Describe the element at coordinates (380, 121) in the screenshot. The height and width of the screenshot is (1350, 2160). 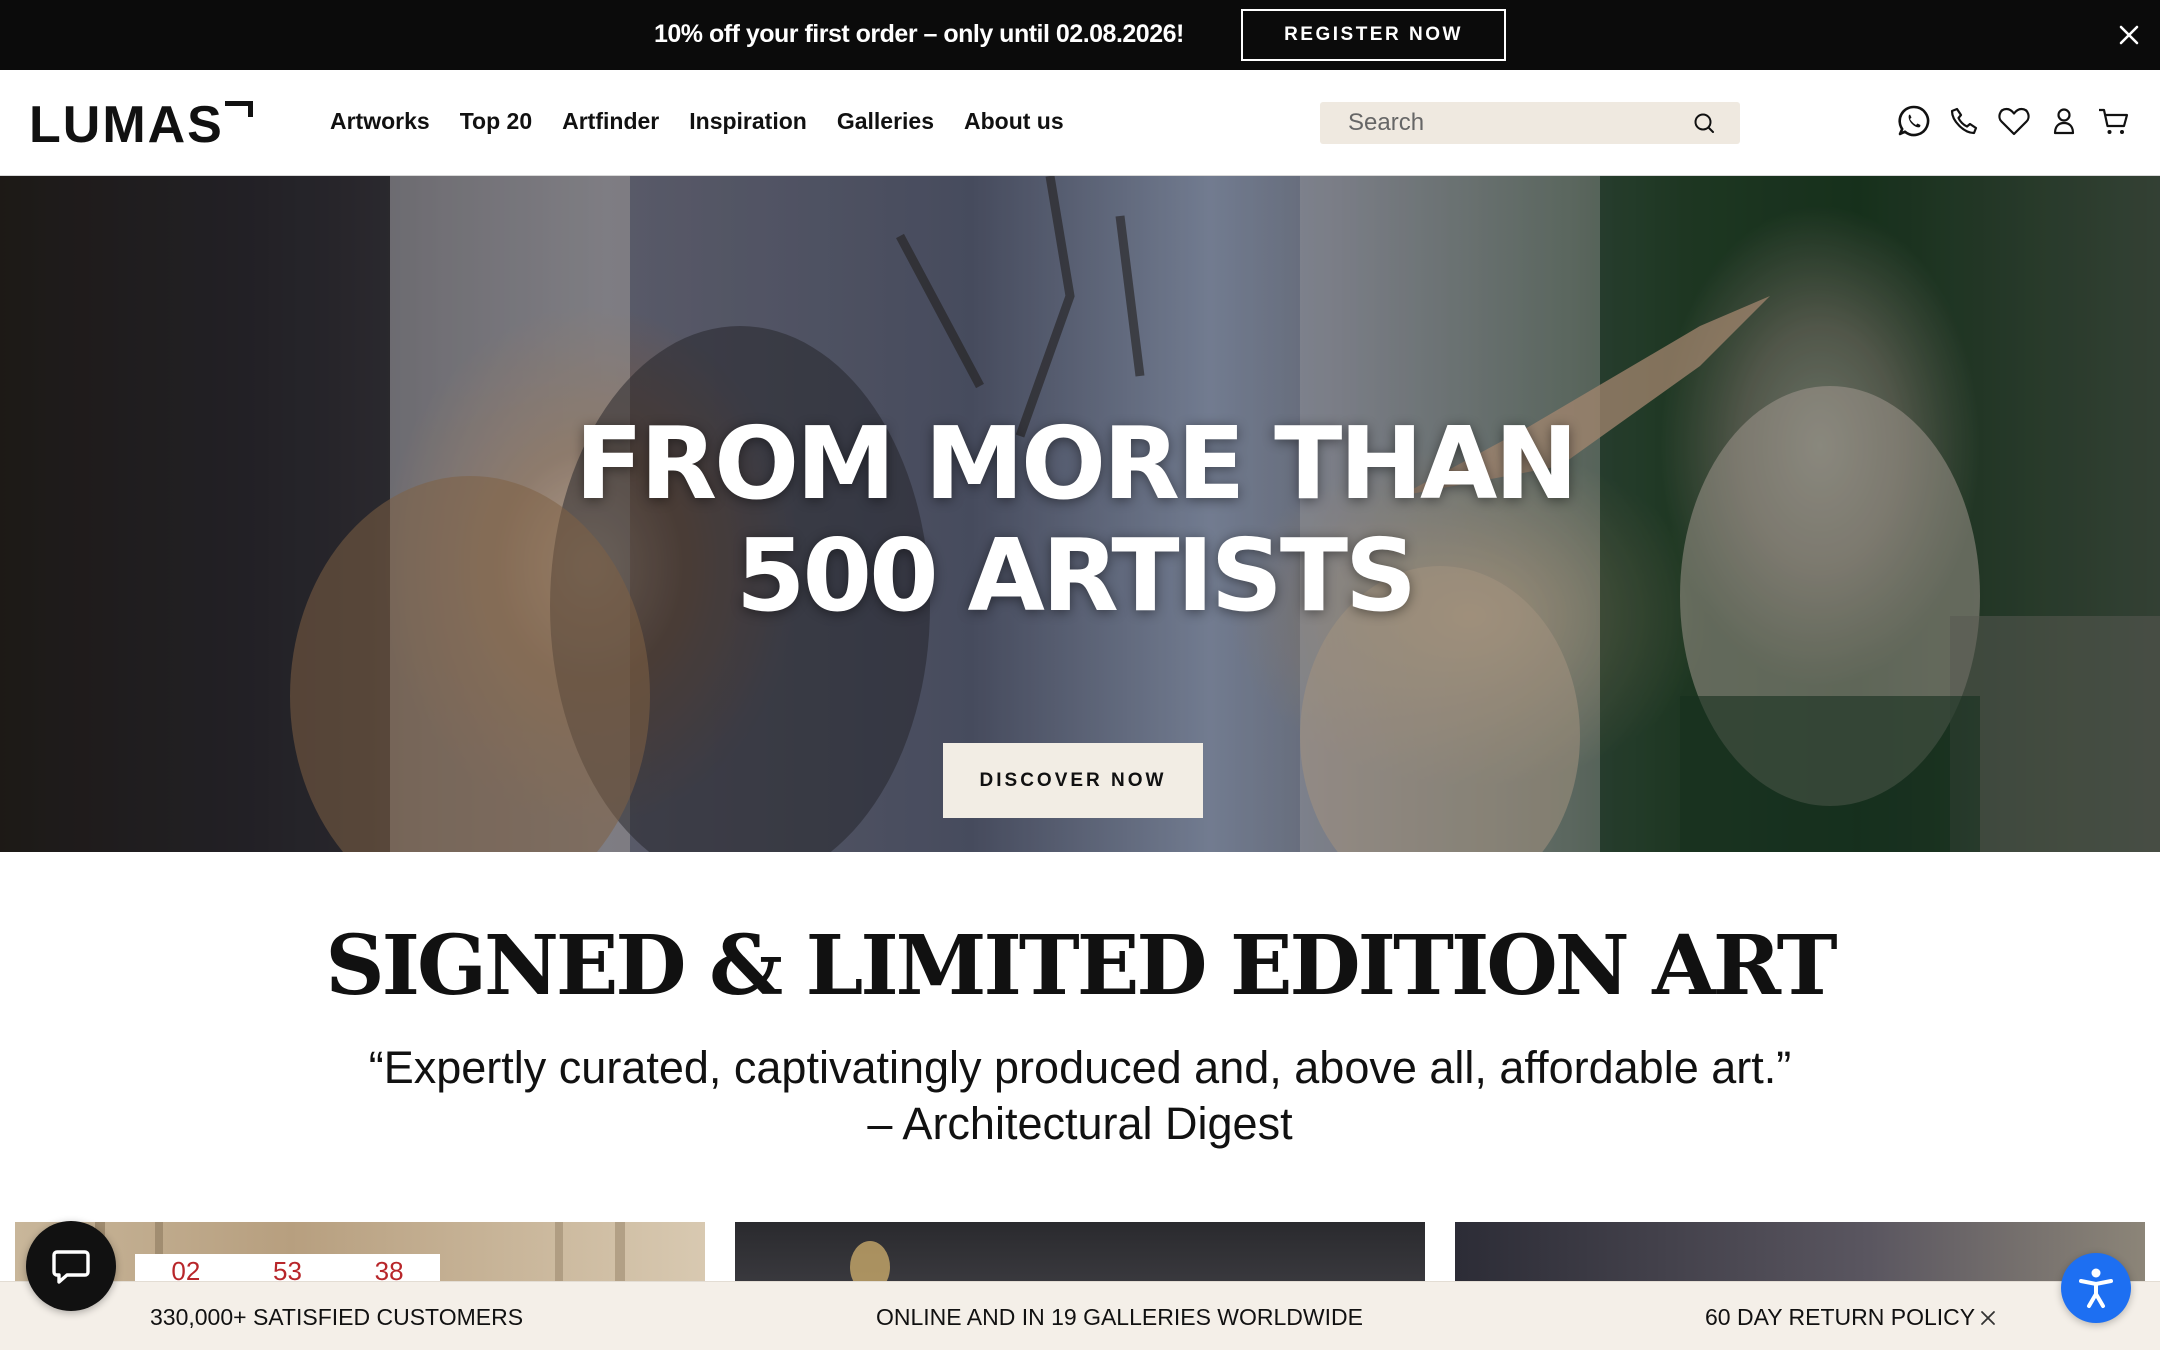
I see `nav-artworks: Artworks` at that location.